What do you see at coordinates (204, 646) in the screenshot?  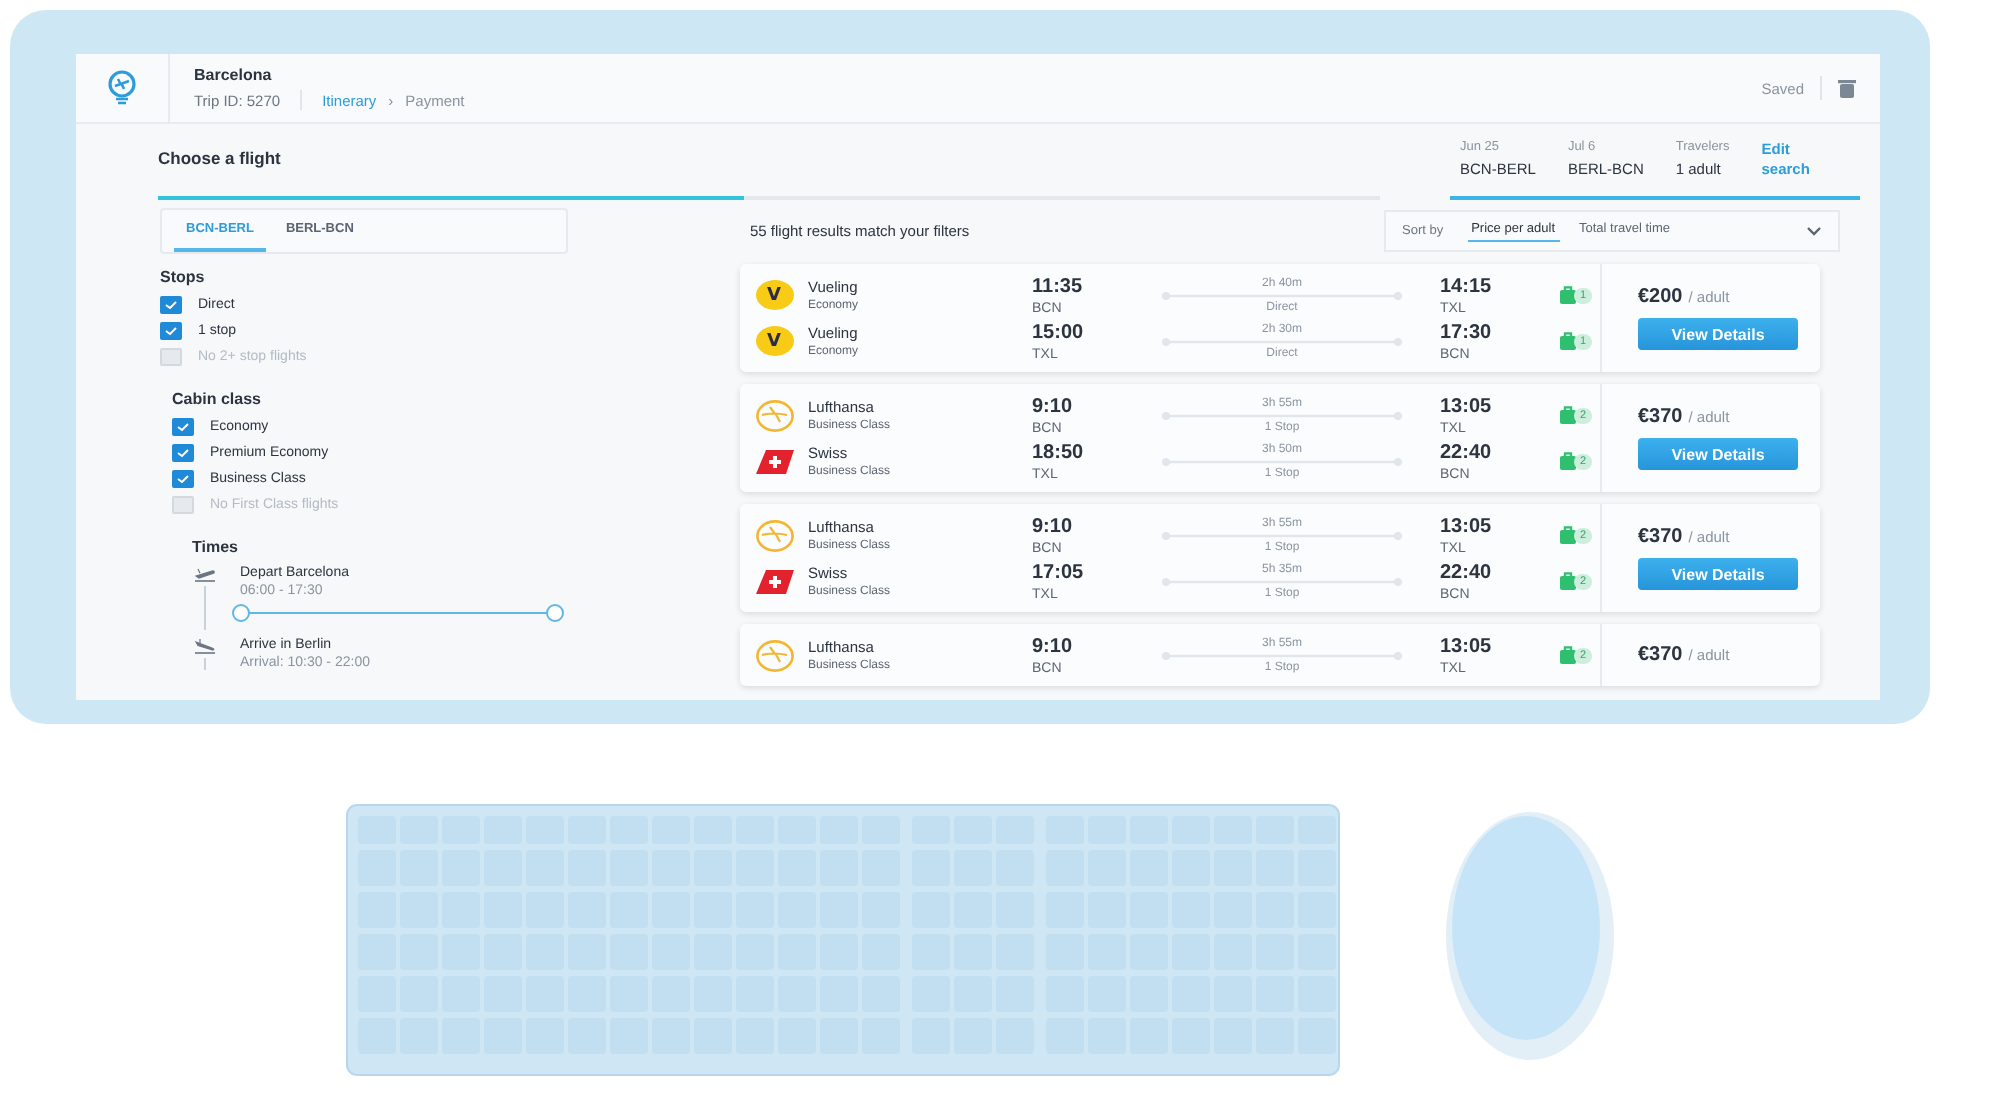 I see `plane-landing-icon` at bounding box center [204, 646].